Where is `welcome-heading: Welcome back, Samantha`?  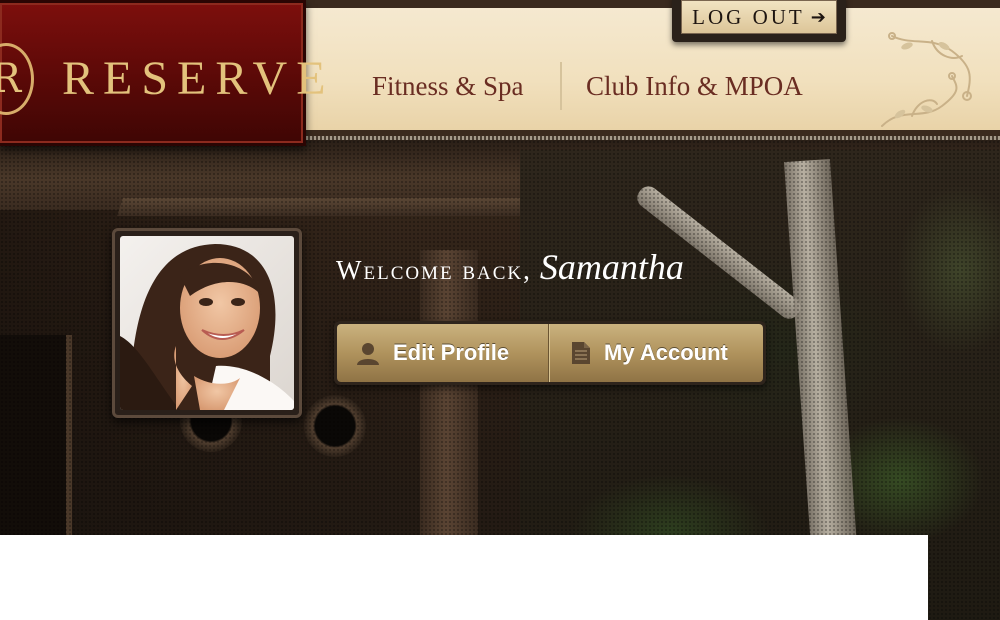 welcome-heading: Welcome back, Samantha is located at coordinates (510, 267).